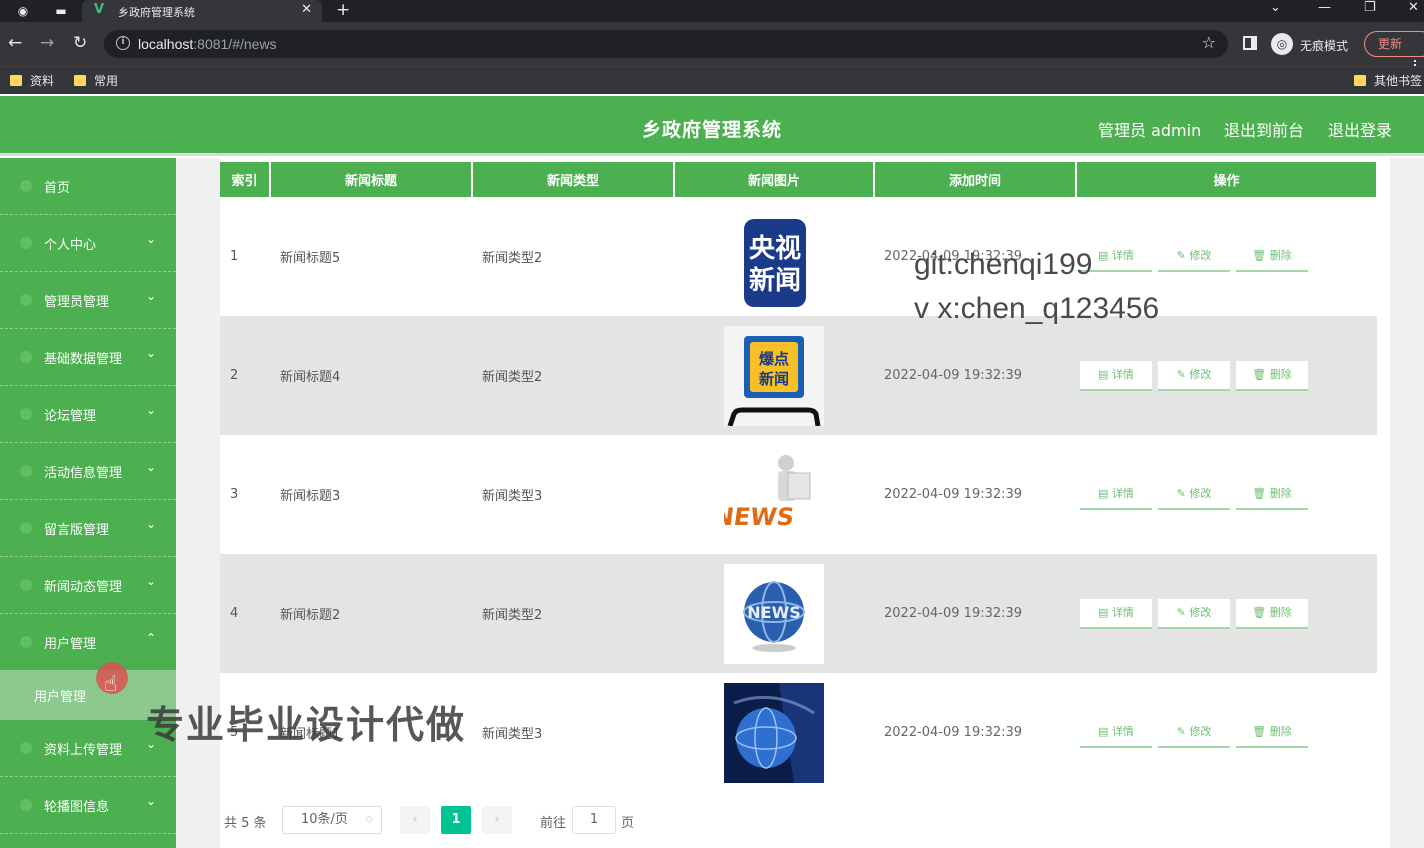 This screenshot has width=1424, height=848. I want to click on svg-text: 央视, so click(775, 249).